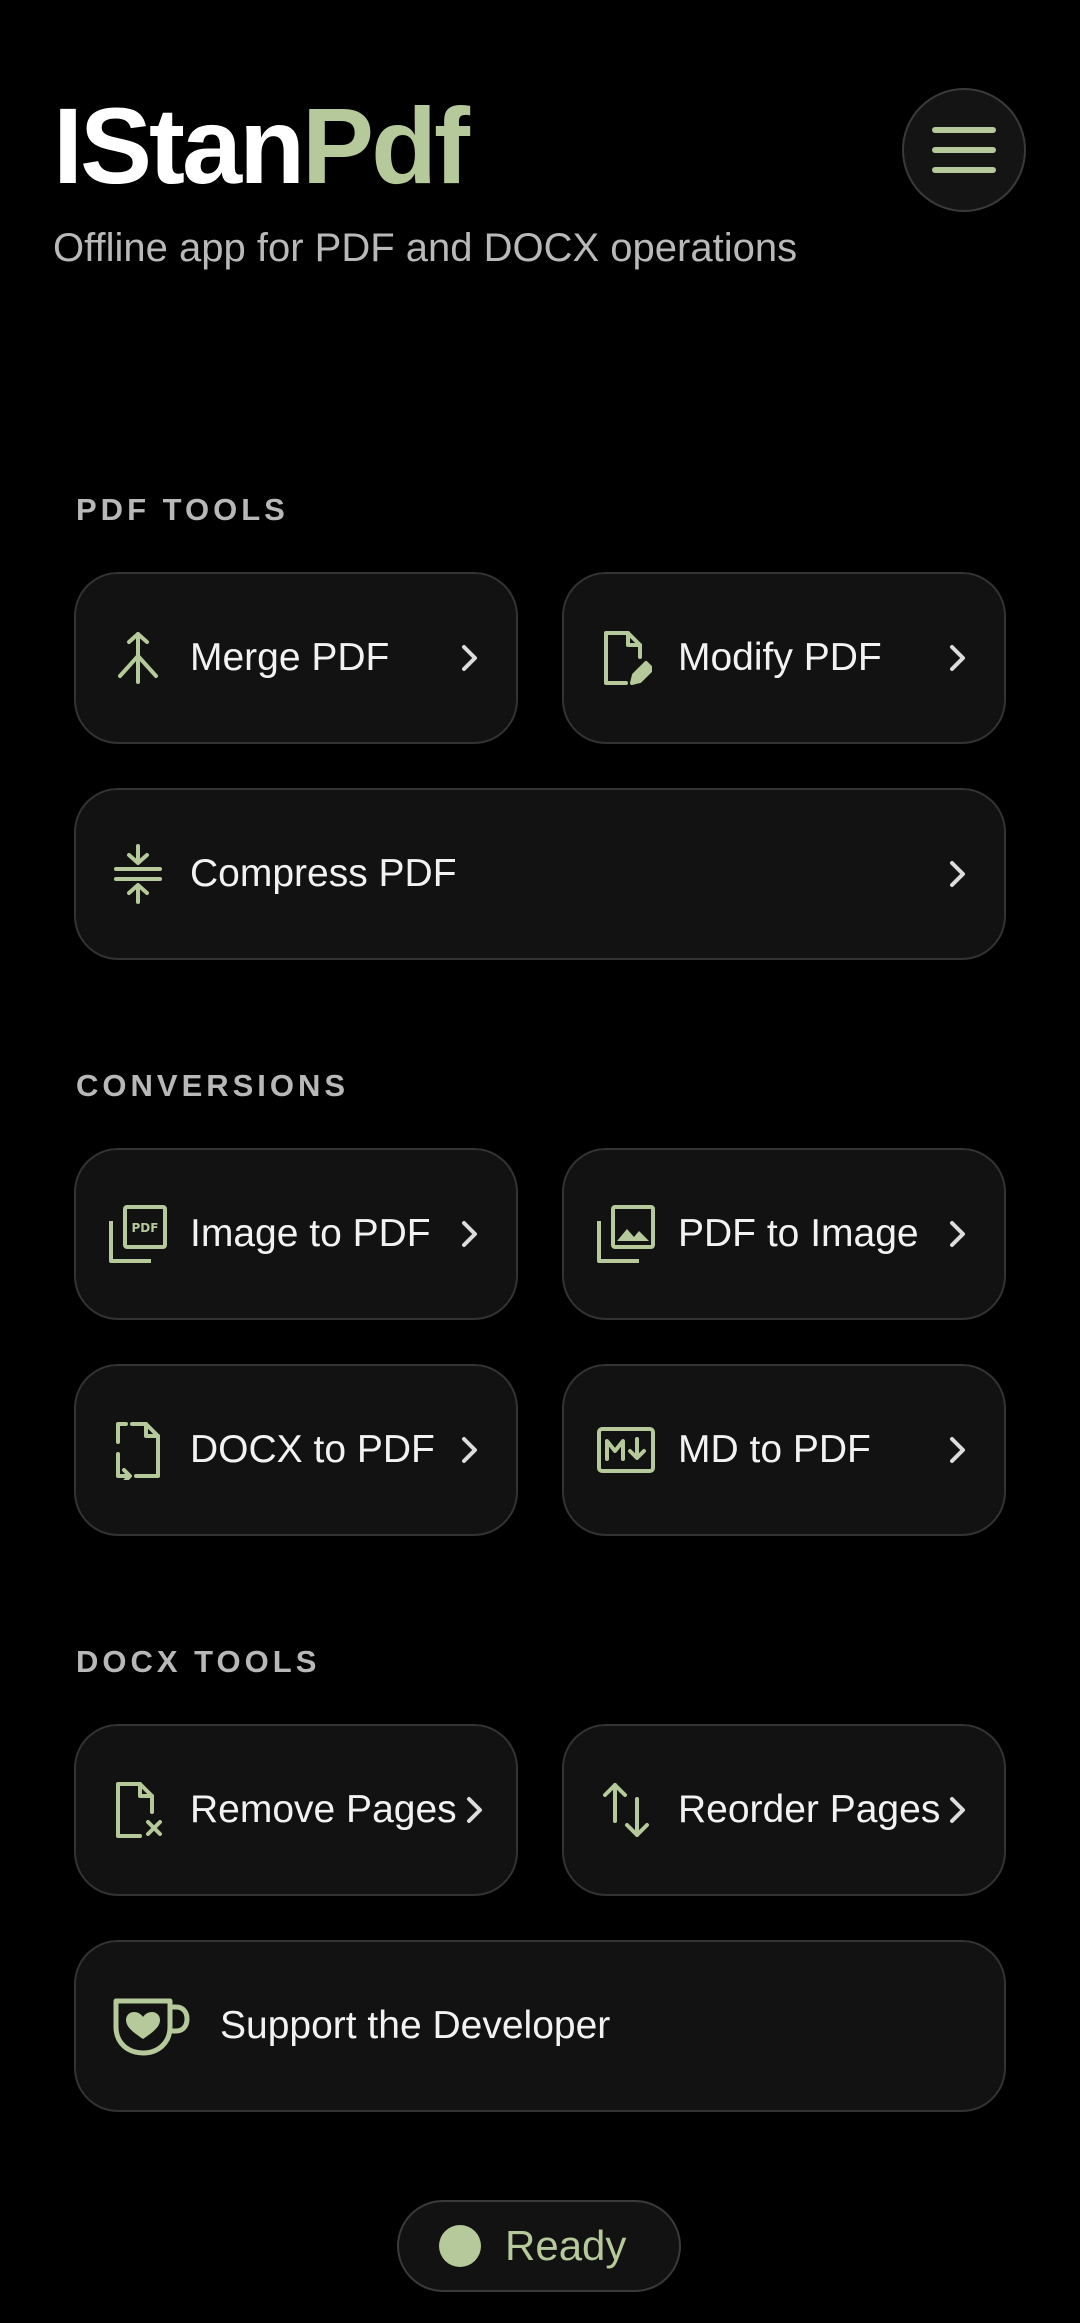 The image size is (1080, 2323). I want to click on pdf-file-icon: PDF, so click(138, 1234).